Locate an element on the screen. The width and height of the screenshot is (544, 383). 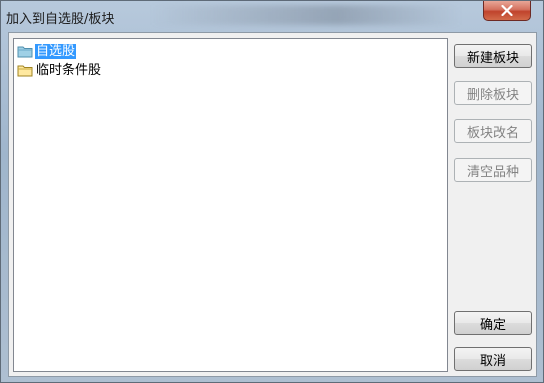
ok-button: 确定 is located at coordinates (493, 323).